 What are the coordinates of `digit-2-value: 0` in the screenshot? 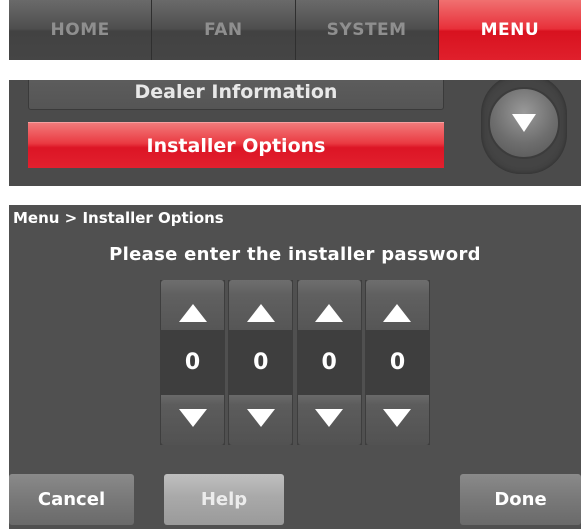 It's located at (261, 362).